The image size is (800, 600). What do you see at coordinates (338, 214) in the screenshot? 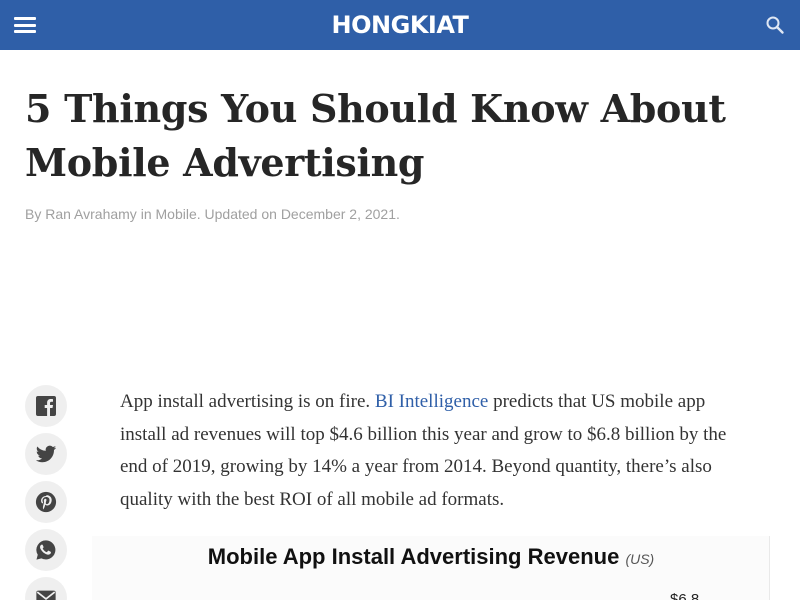
I see `updated-date: December 2, 2021` at bounding box center [338, 214].